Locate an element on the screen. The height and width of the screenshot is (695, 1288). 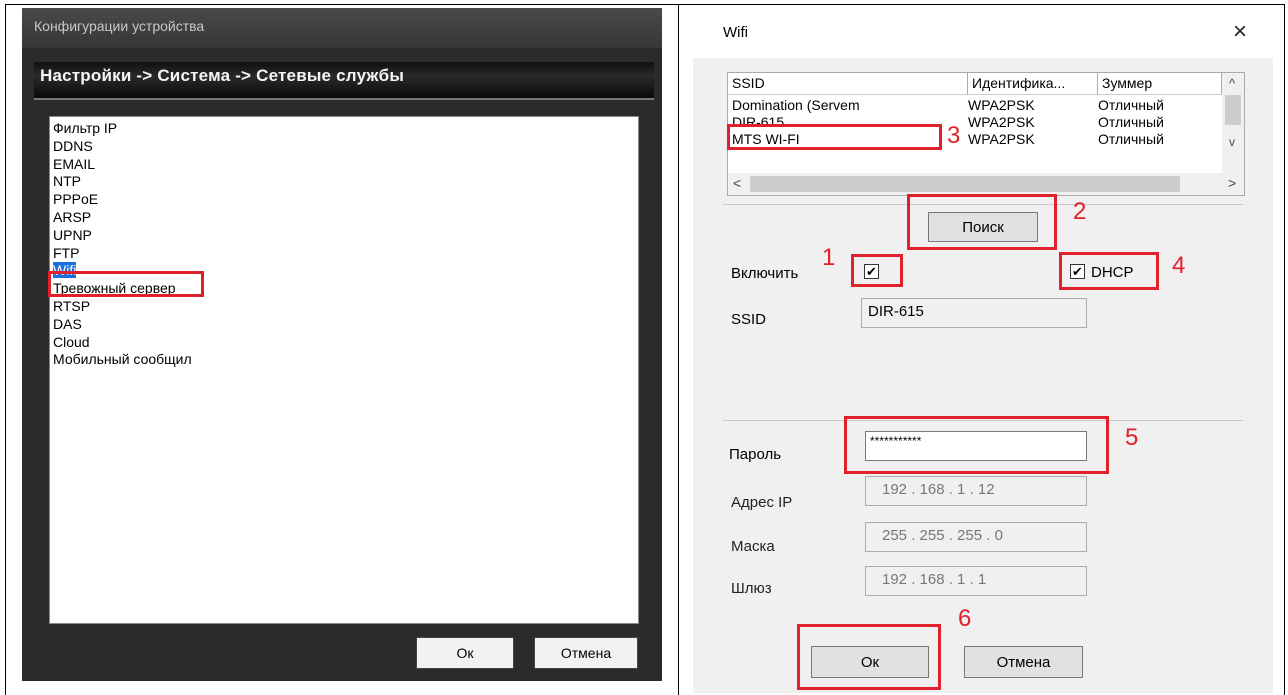
scroll-right-icon: > is located at coordinates (1232, 183).